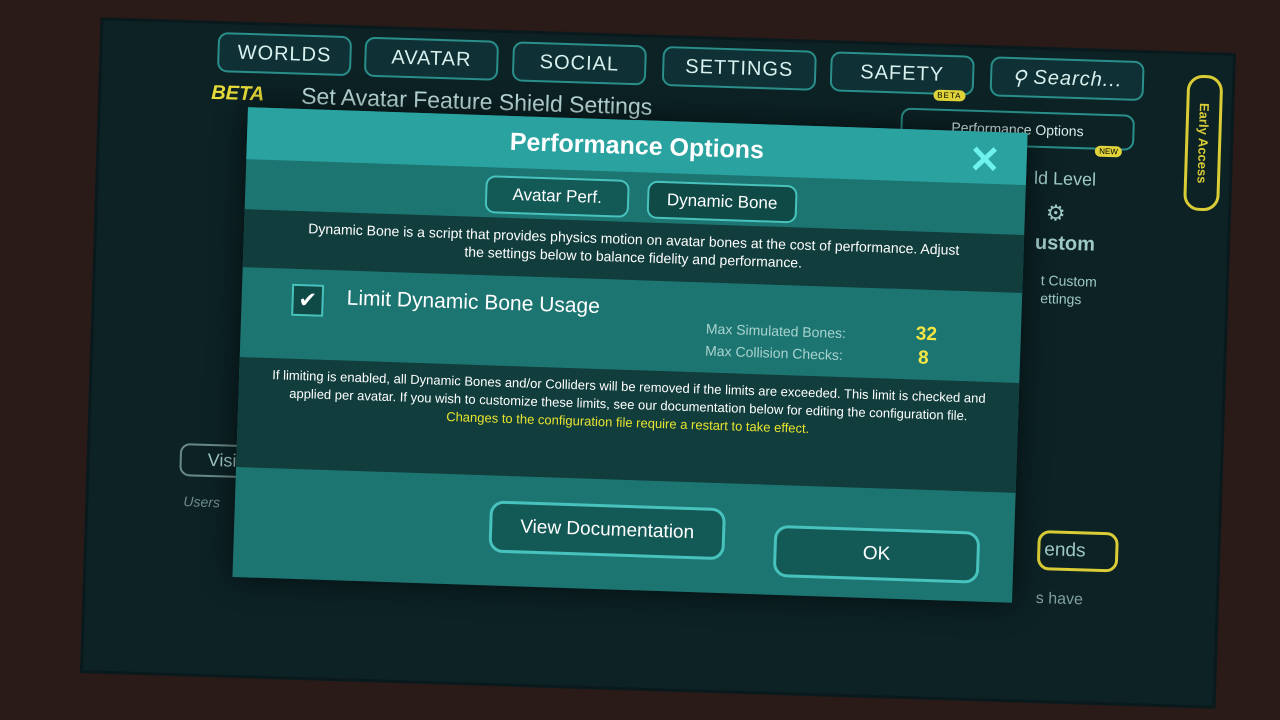 The height and width of the screenshot is (720, 1280). What do you see at coordinates (579, 63) in the screenshot?
I see `tab-social: SOCIAL` at bounding box center [579, 63].